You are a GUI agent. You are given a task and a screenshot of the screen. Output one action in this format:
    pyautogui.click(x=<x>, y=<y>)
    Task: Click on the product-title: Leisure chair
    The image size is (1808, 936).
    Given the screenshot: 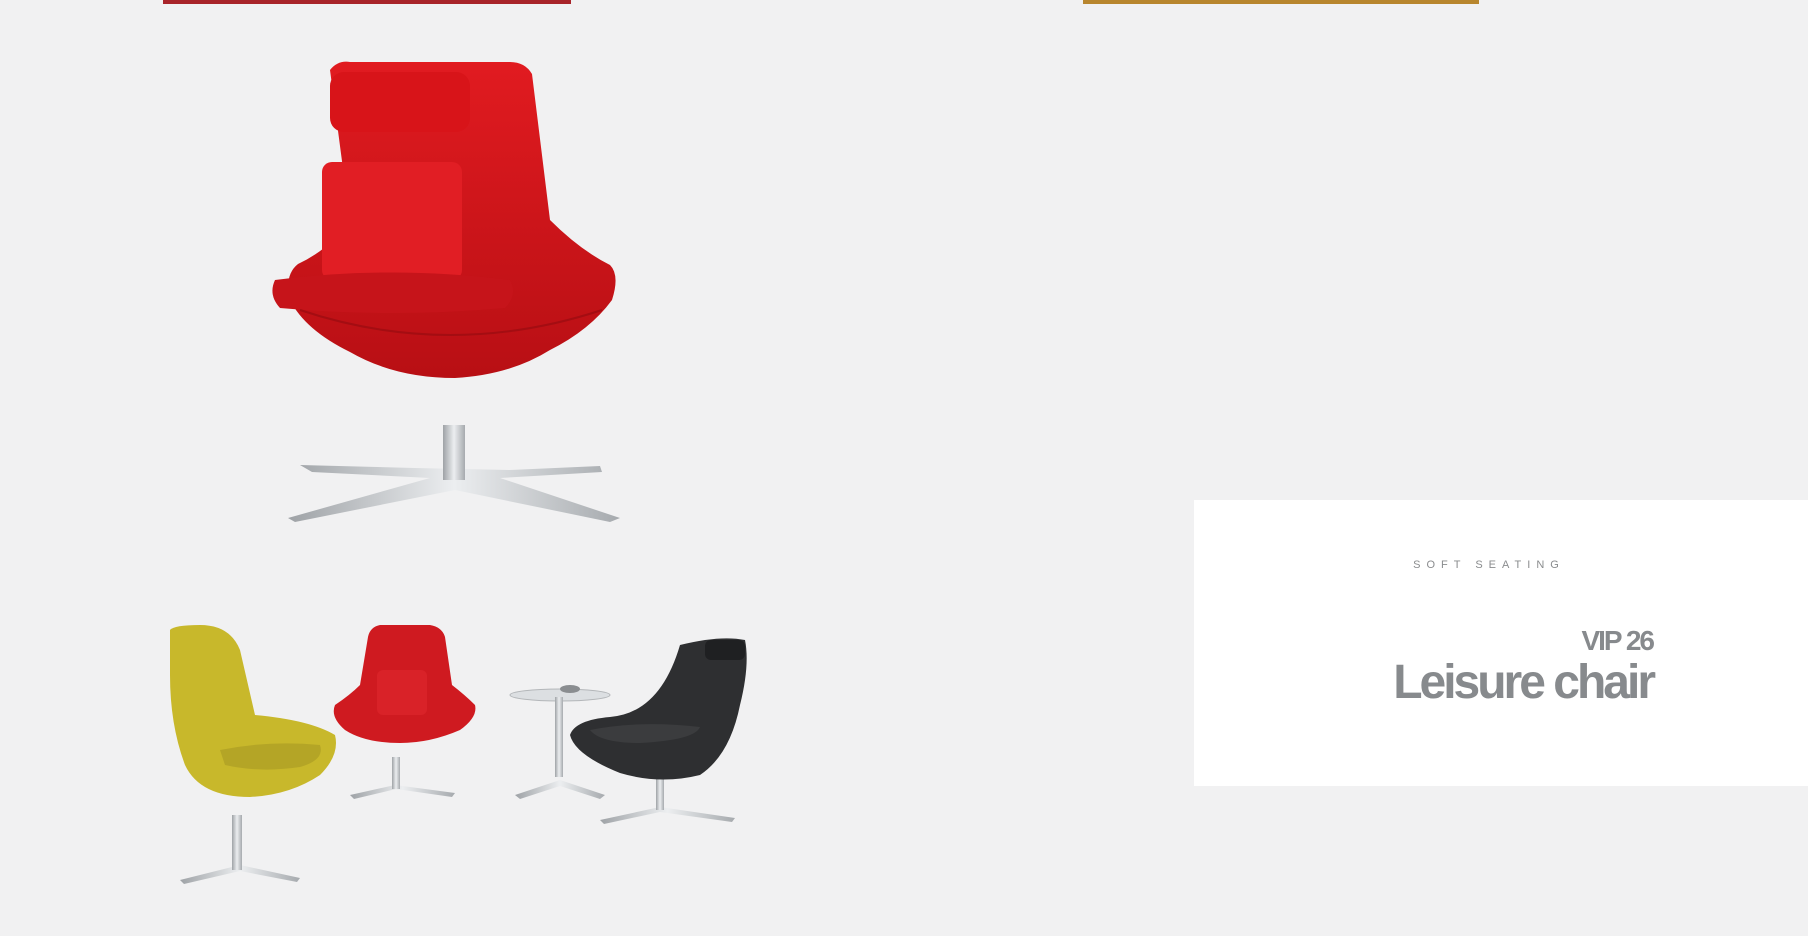 What is the action you would take?
    pyautogui.click(x=1524, y=682)
    